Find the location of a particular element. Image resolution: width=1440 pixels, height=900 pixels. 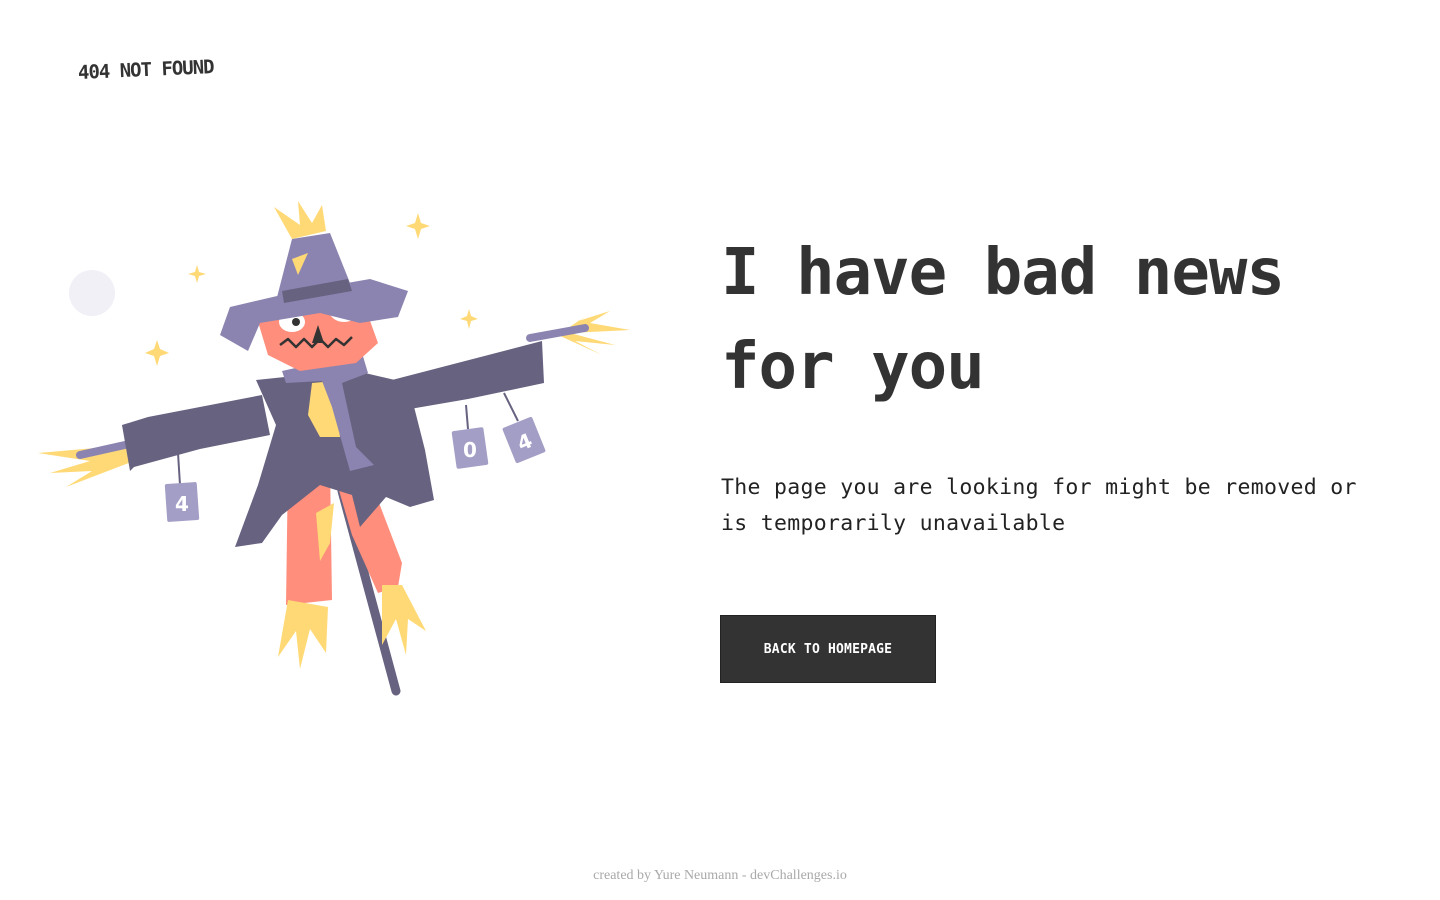

brand-logo: 404 NOT FOUND is located at coordinates (146, 70).